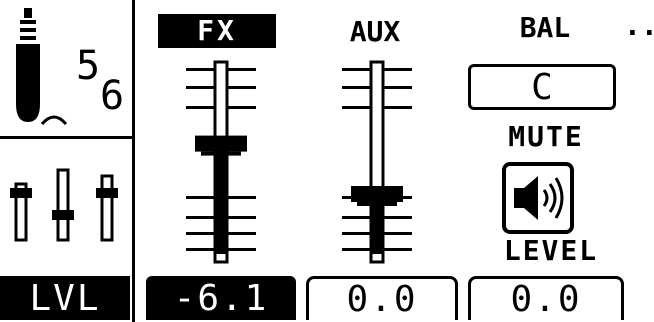  Describe the element at coordinates (382, 298) in the screenshot. I see `aux-value: 0.0` at that location.